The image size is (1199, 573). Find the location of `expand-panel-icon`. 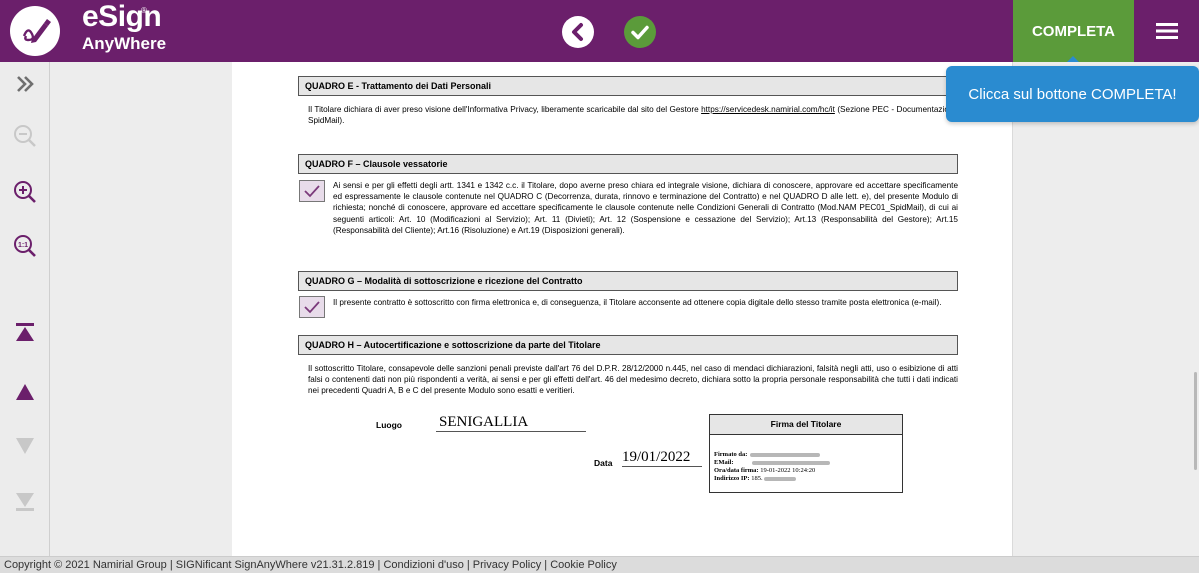

expand-panel-icon is located at coordinates (25, 84).